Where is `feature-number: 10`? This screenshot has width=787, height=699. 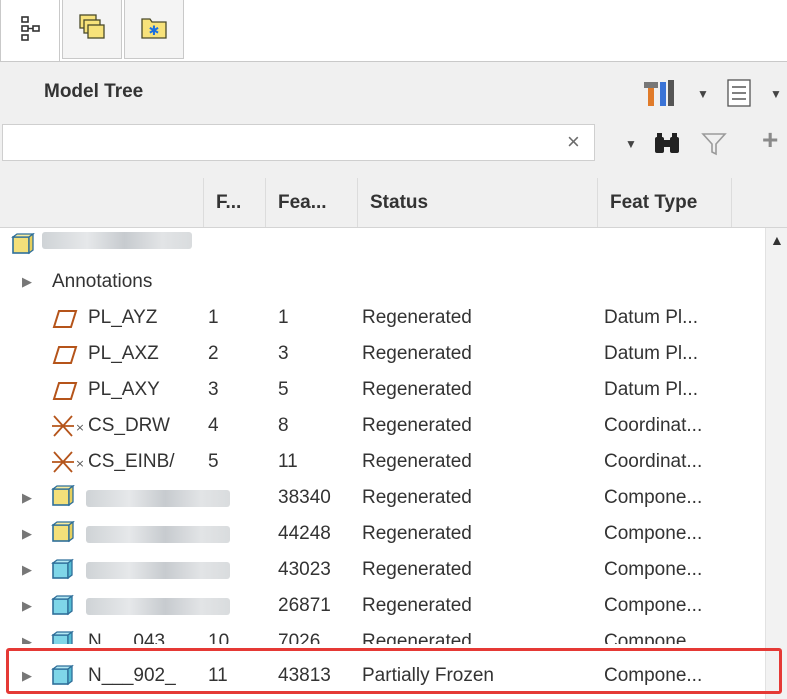 feature-number: 10 is located at coordinates (219, 637).